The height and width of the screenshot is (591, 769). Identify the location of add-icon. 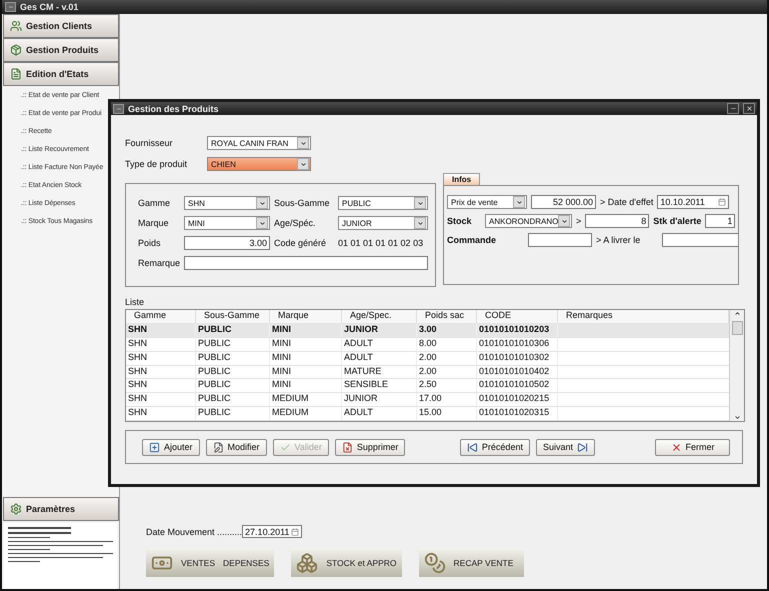
(154, 447).